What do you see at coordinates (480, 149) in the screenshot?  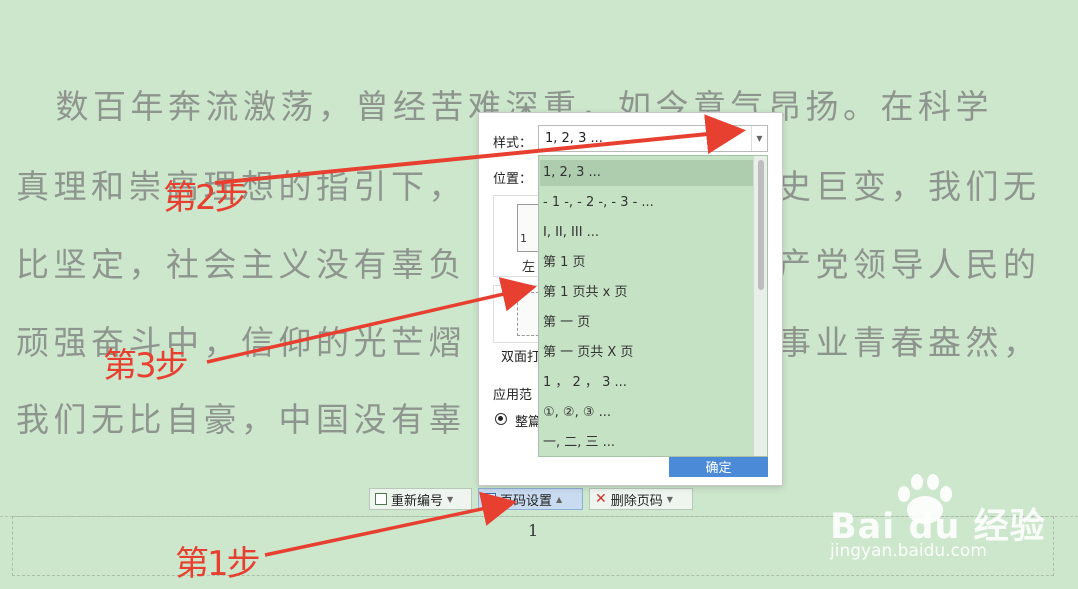 I see `step2-arrow` at bounding box center [480, 149].